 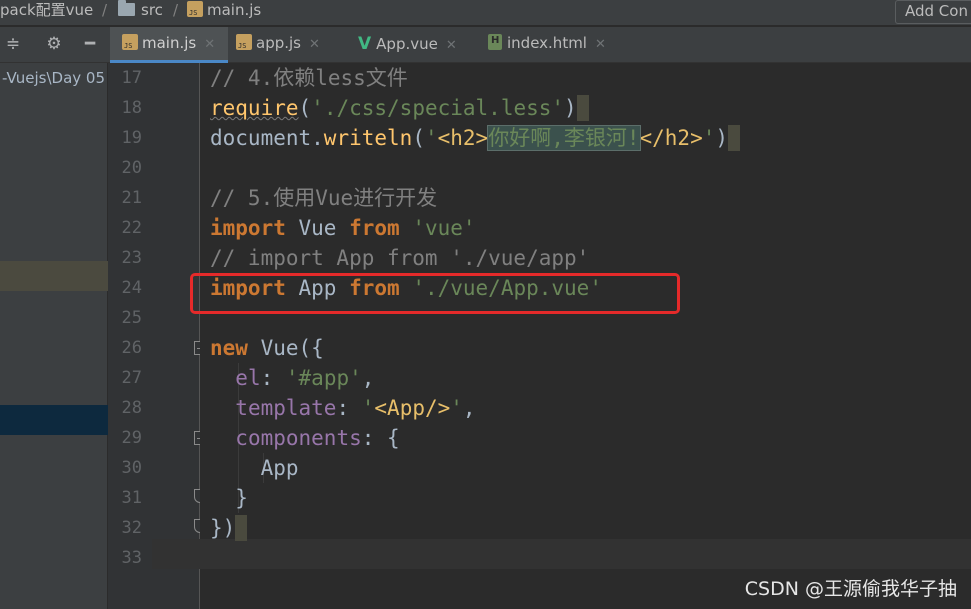 I want to click on navigation-bar: pack配置vue / src / main.js Add Con, so click(x=485, y=13).